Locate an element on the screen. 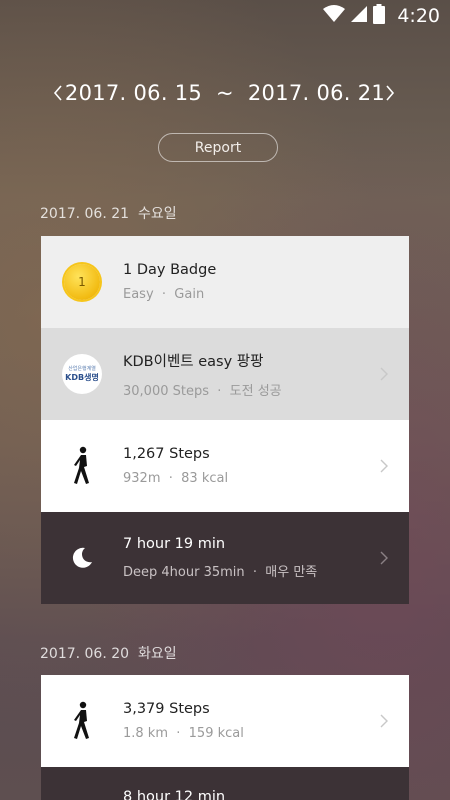 The image size is (450, 800). gold-badge-icon: 1 is located at coordinates (82, 282).